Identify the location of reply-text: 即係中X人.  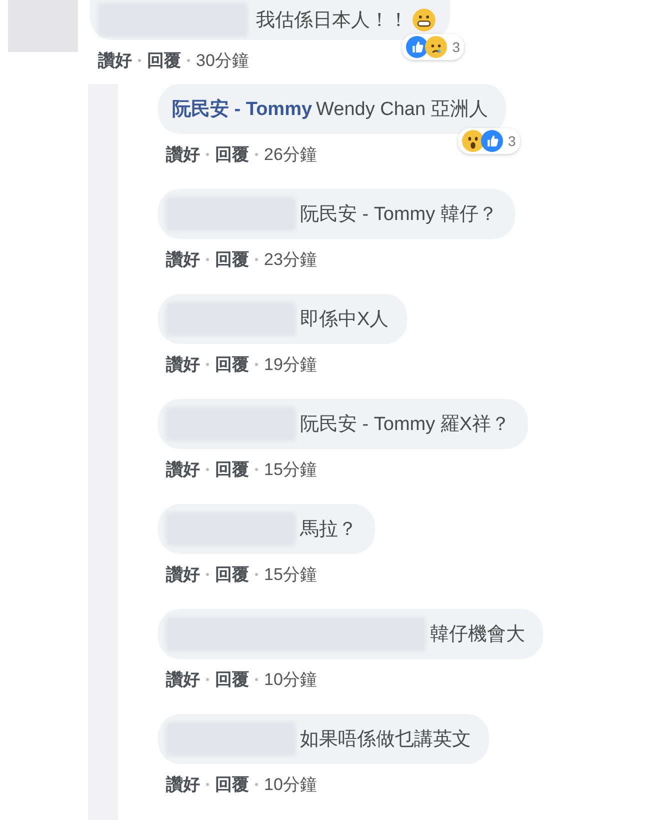
(344, 320).